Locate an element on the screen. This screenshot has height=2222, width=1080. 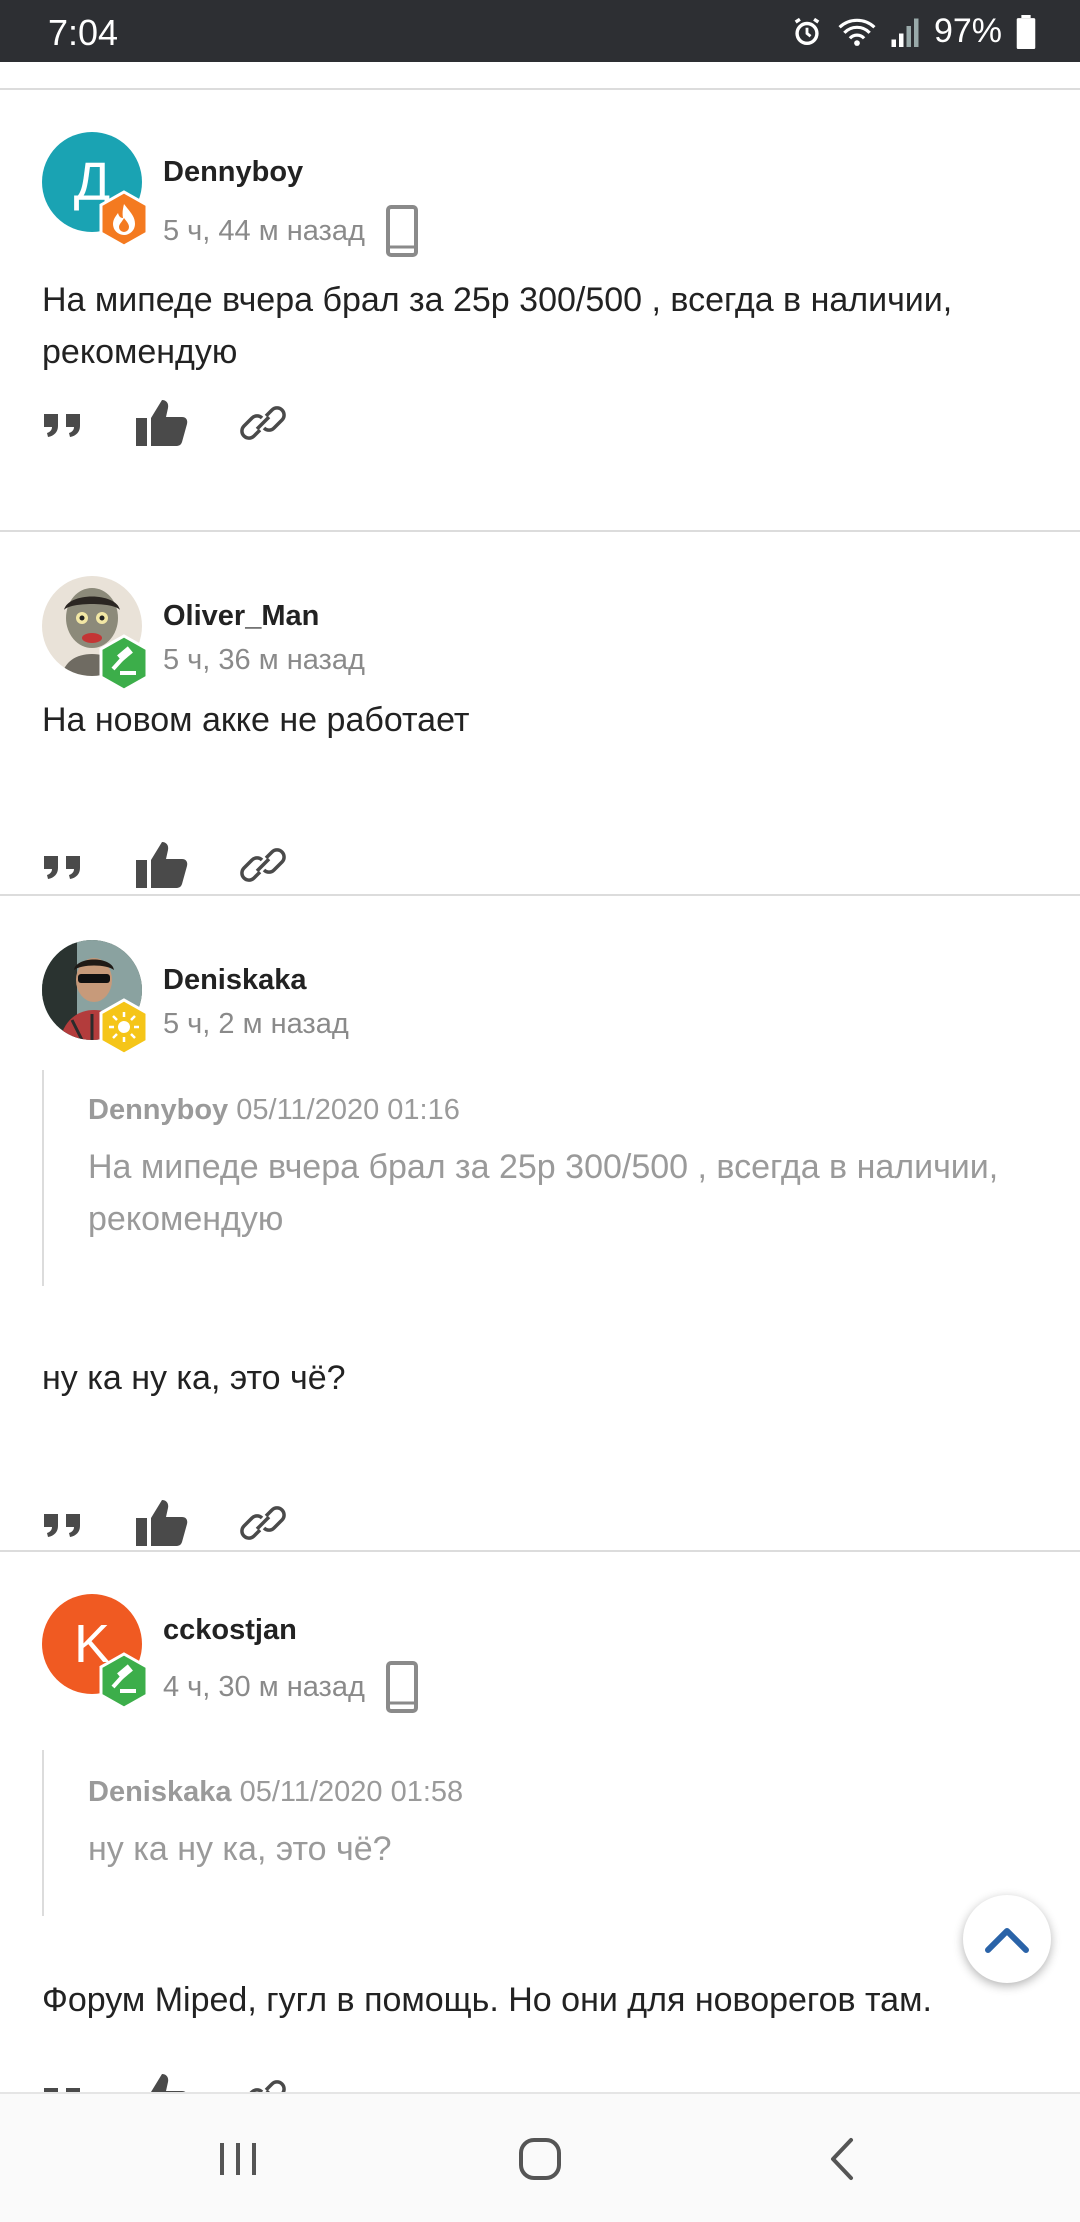
author-name: Dennyboy is located at coordinates (233, 172).